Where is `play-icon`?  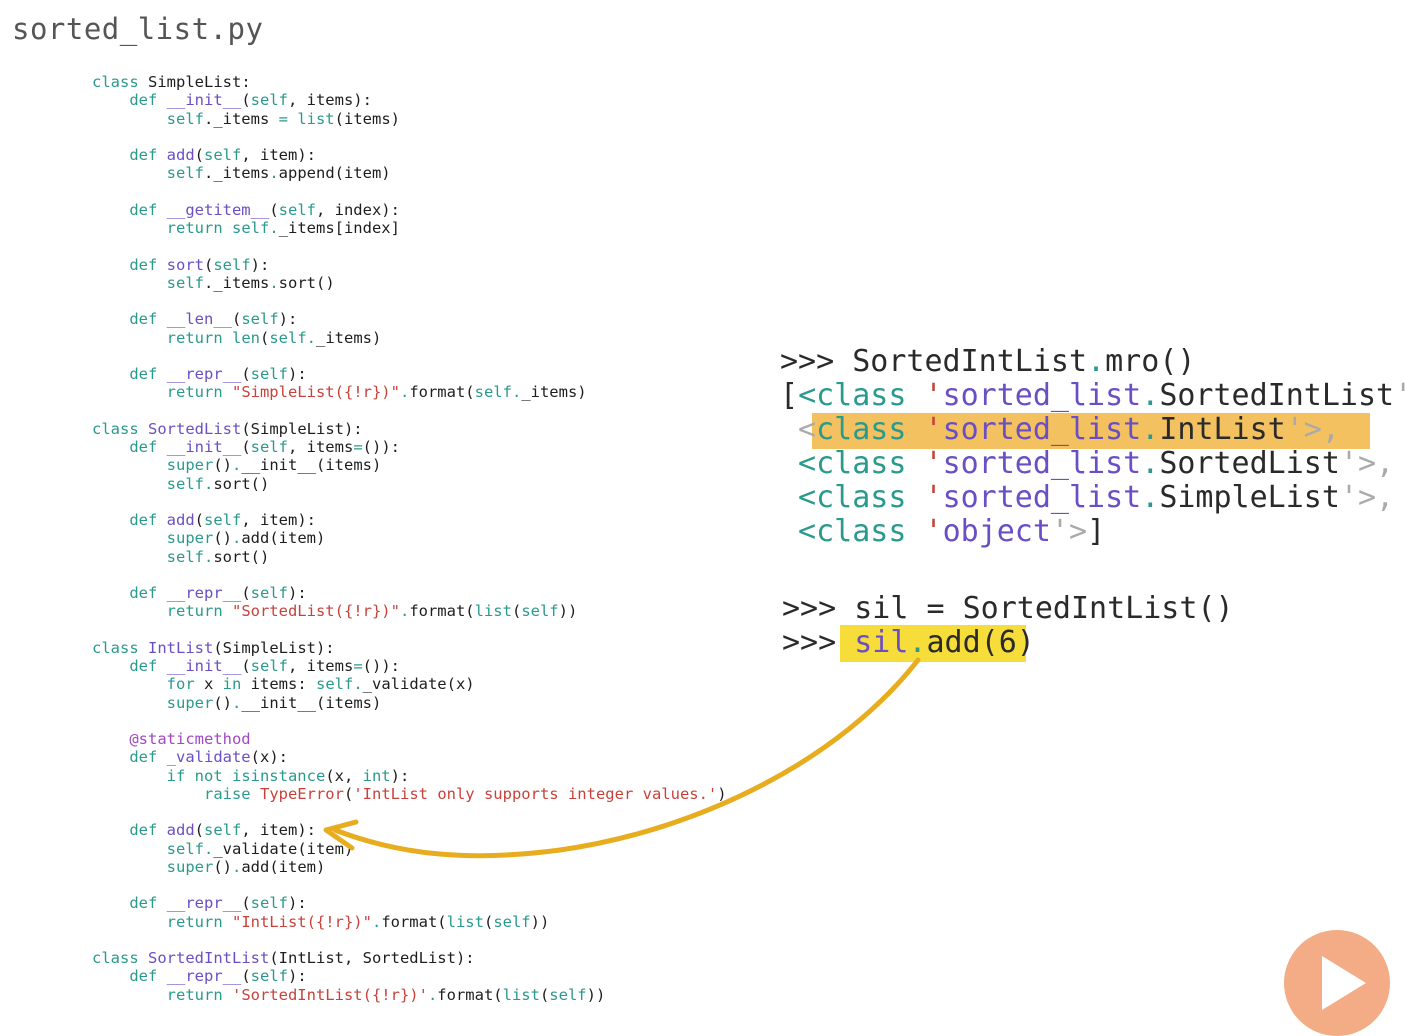 play-icon is located at coordinates (1344, 983).